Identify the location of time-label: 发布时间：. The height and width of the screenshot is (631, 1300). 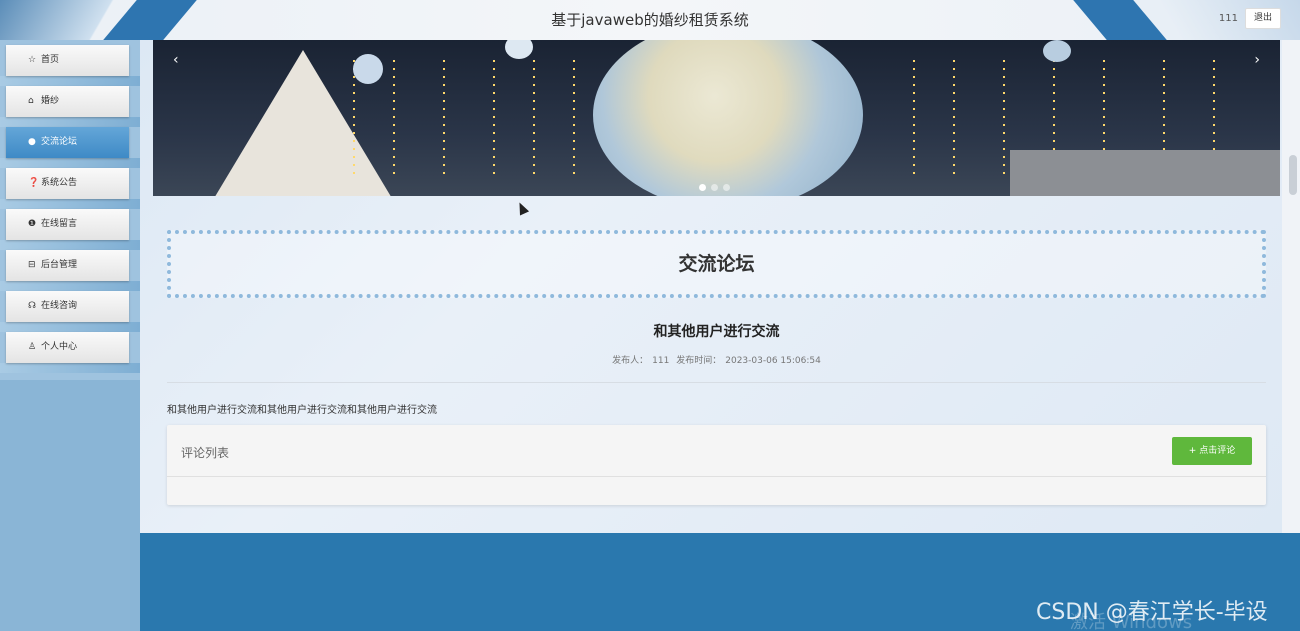
(699, 361).